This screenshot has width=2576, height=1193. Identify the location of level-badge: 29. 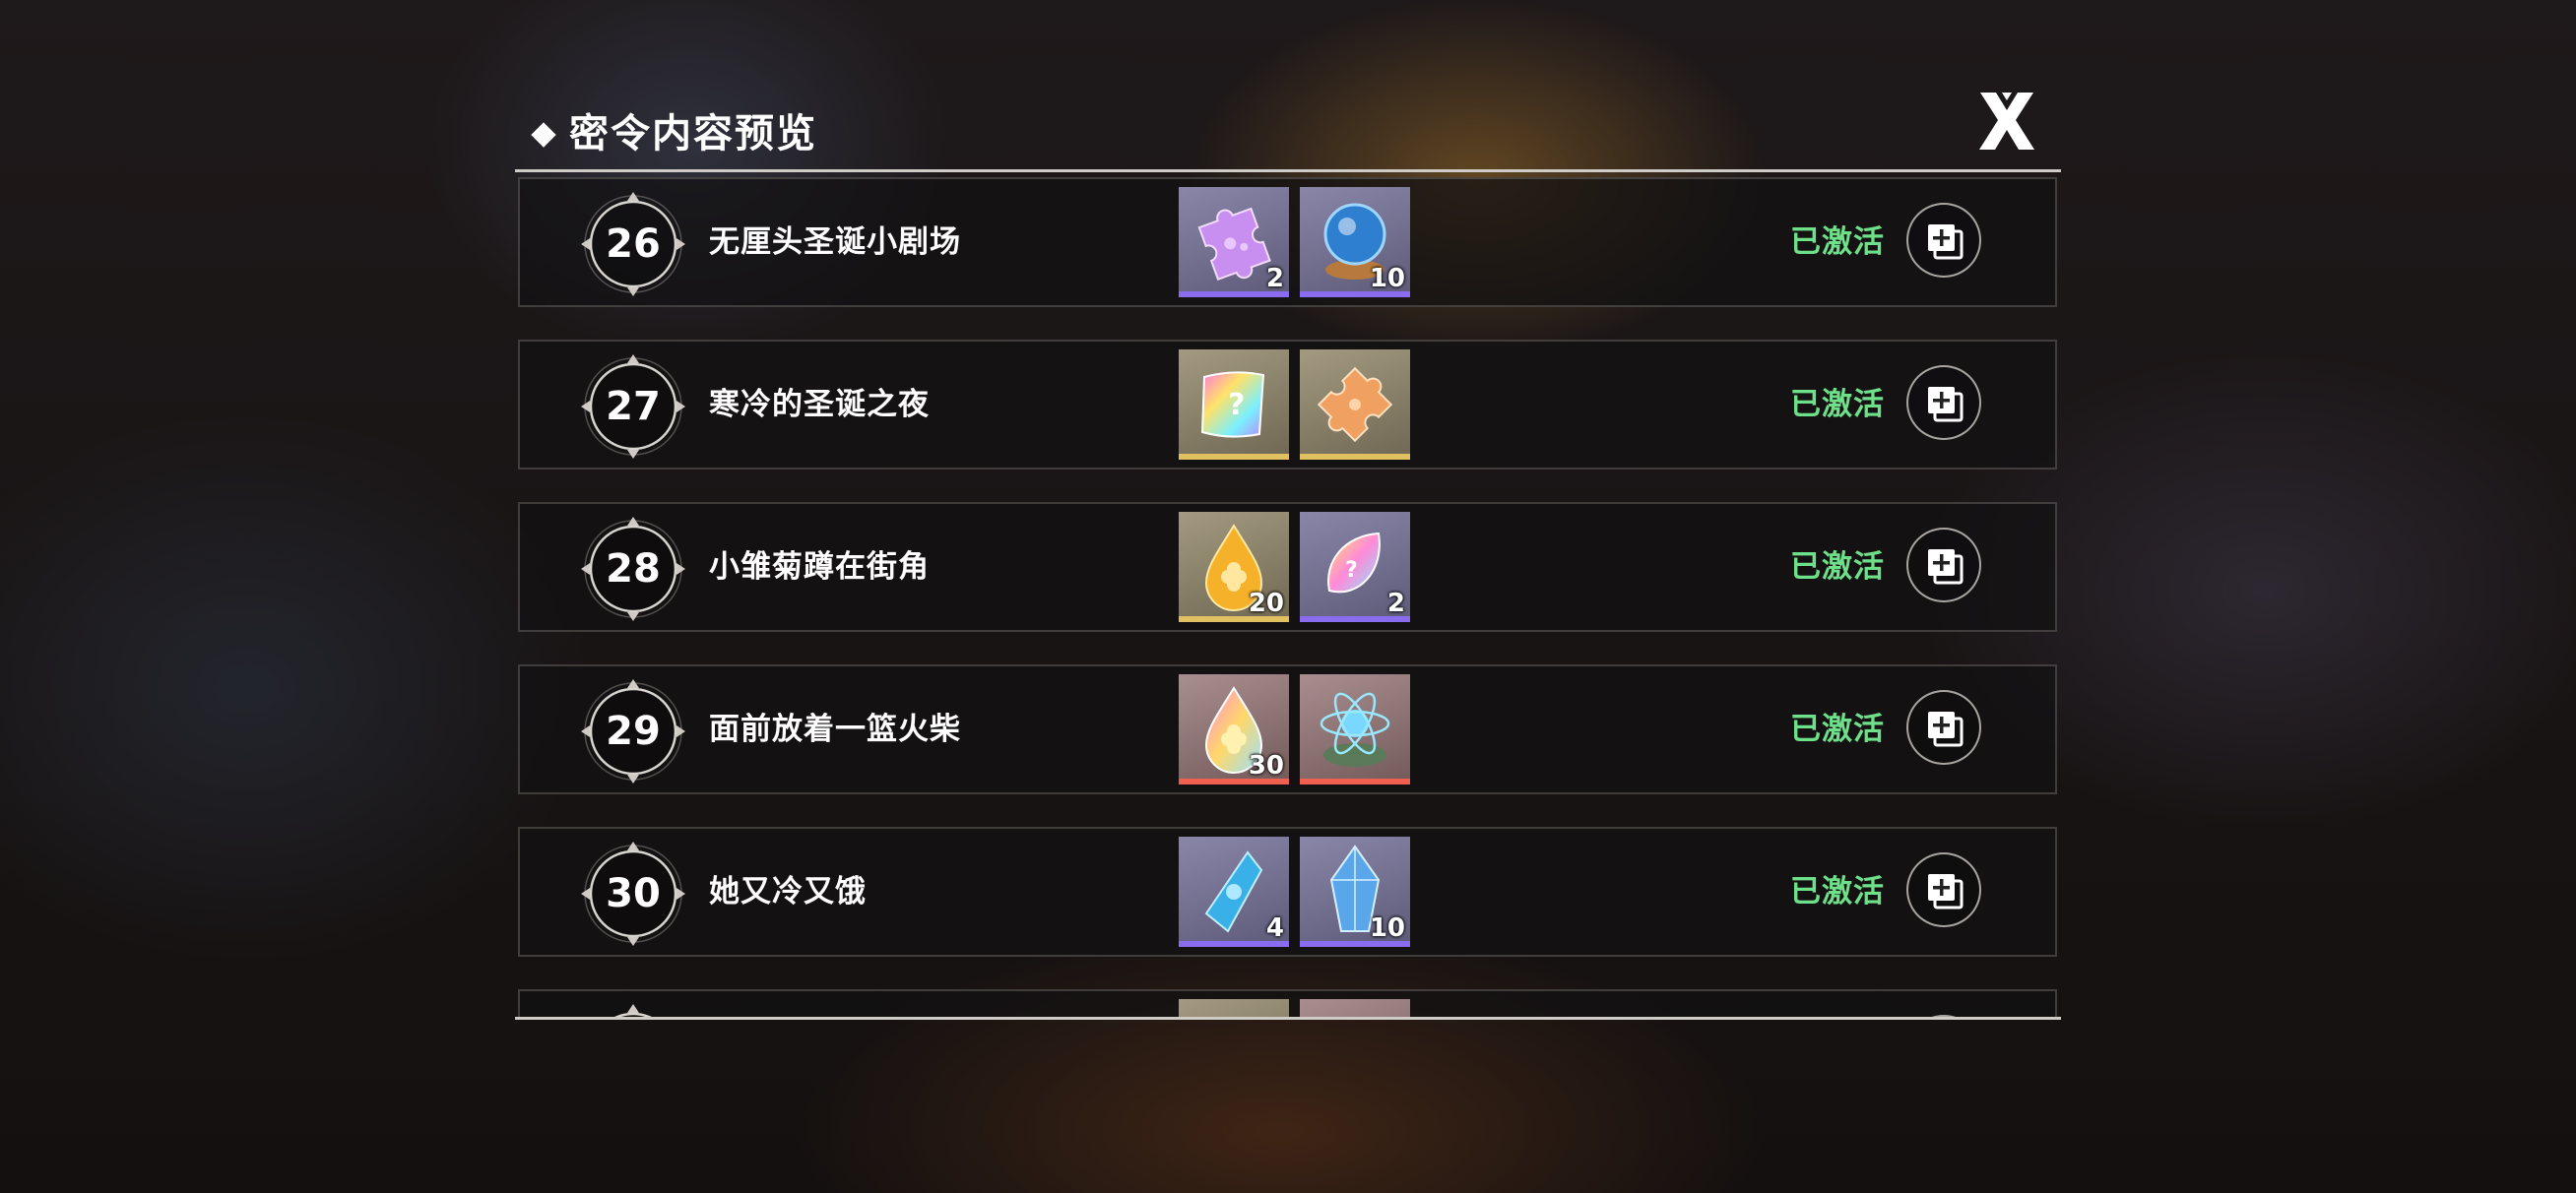
(633, 731).